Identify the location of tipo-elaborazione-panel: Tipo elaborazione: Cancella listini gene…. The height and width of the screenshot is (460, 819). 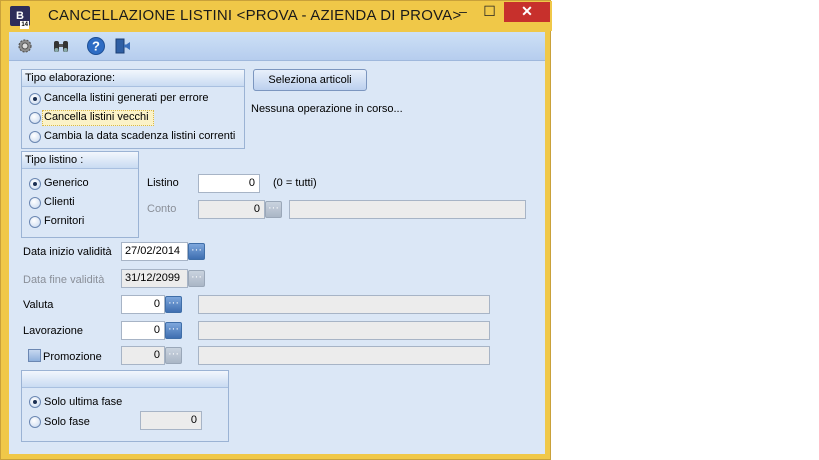
(133, 109).